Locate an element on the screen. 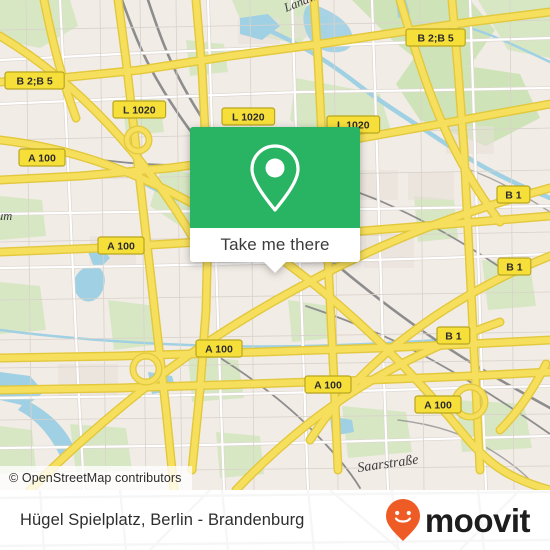 This screenshot has height=550, width=550. place-title: Hügel Spielplatz, Berlin - Brandenburg is located at coordinates (162, 519).